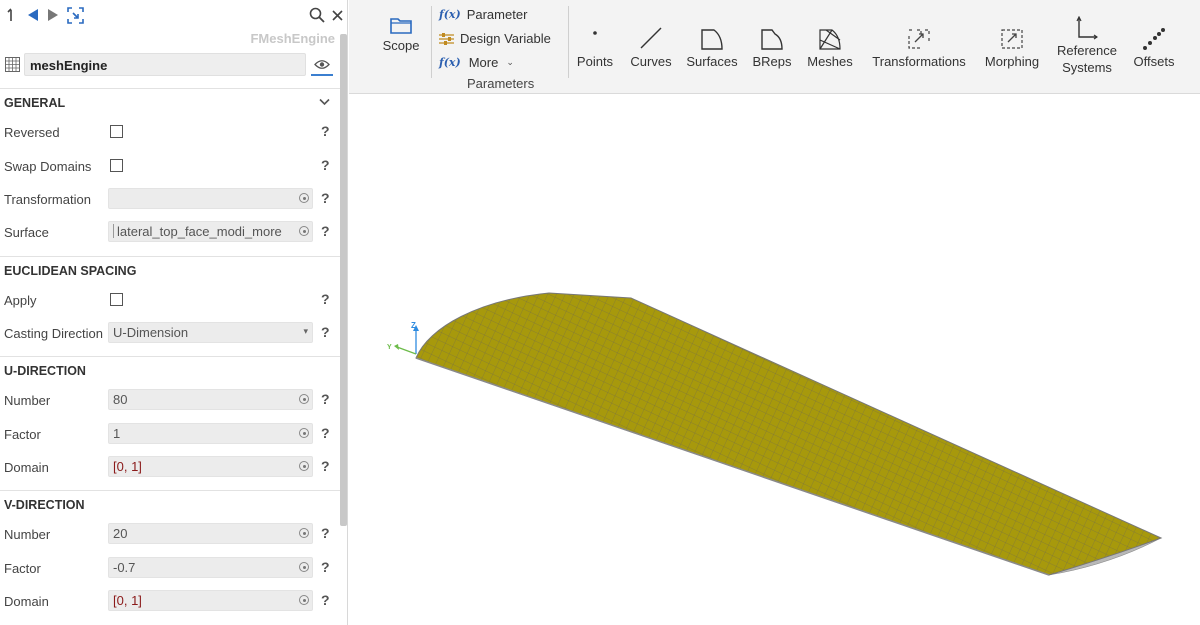  I want to click on brep-icon, so click(772, 36).